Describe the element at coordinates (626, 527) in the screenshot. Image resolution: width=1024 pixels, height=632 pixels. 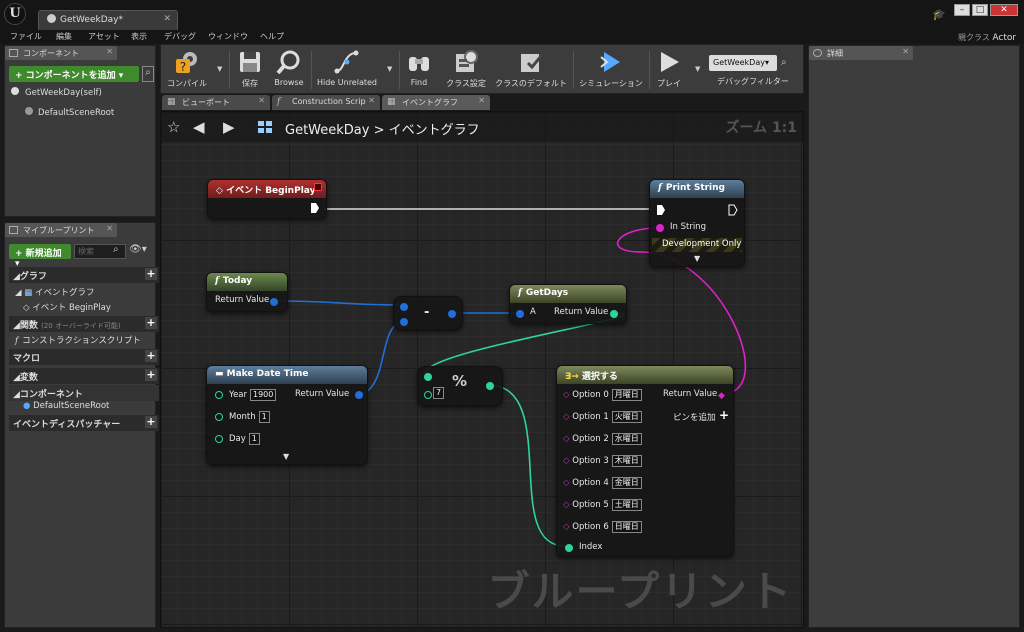
I see `option-6-input: 日曜日` at that location.